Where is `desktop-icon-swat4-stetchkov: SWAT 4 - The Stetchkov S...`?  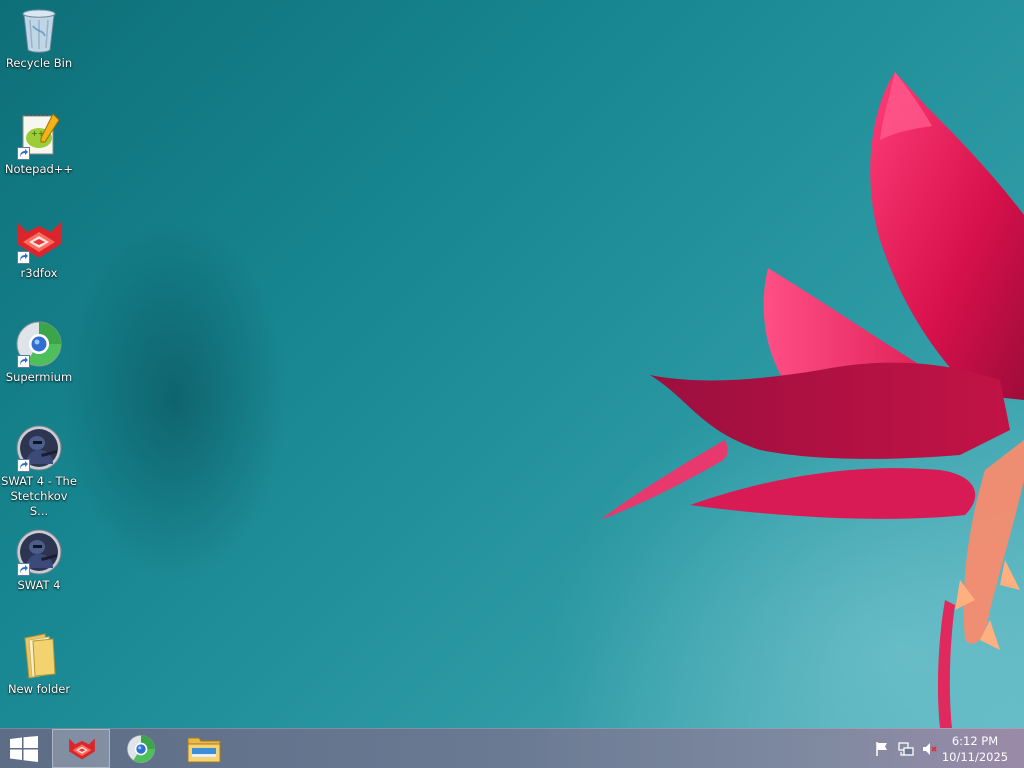 desktop-icon-swat4-stetchkov: SWAT 4 - The Stetchkov S... is located at coordinates (39, 471).